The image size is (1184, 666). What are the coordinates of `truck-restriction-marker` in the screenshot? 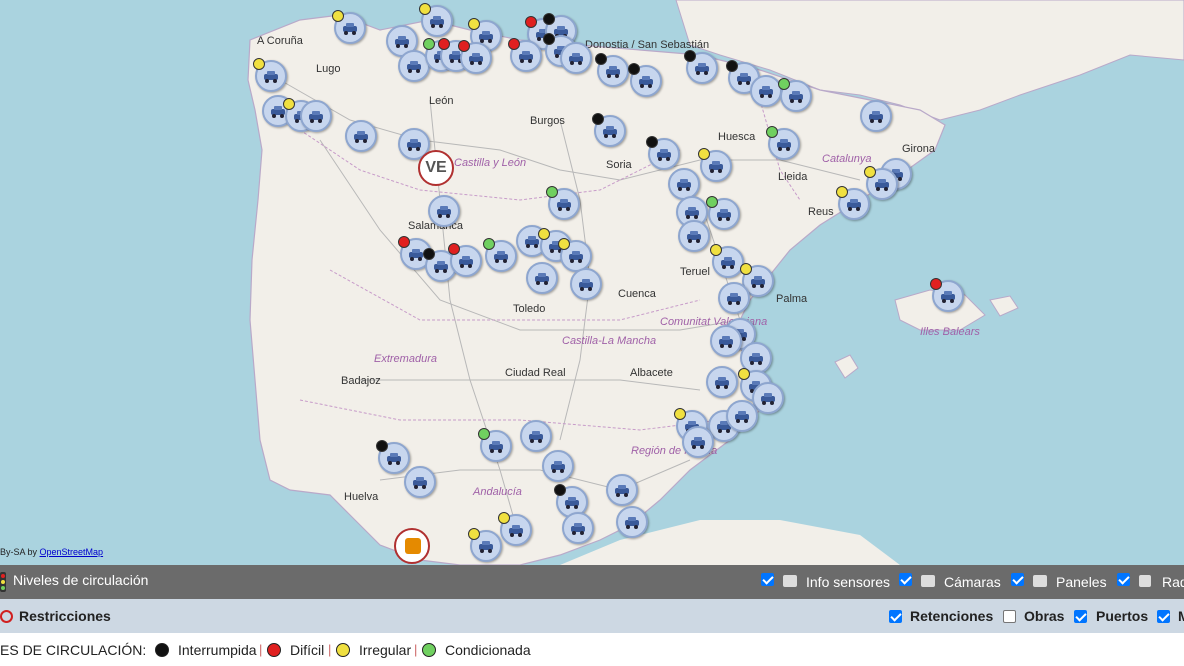 It's located at (412, 546).